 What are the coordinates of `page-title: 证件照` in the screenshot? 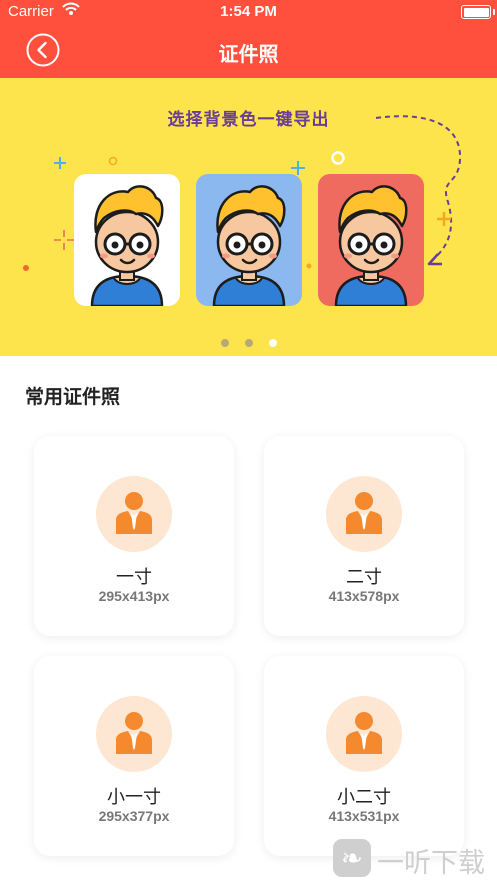 It's located at (248, 55).